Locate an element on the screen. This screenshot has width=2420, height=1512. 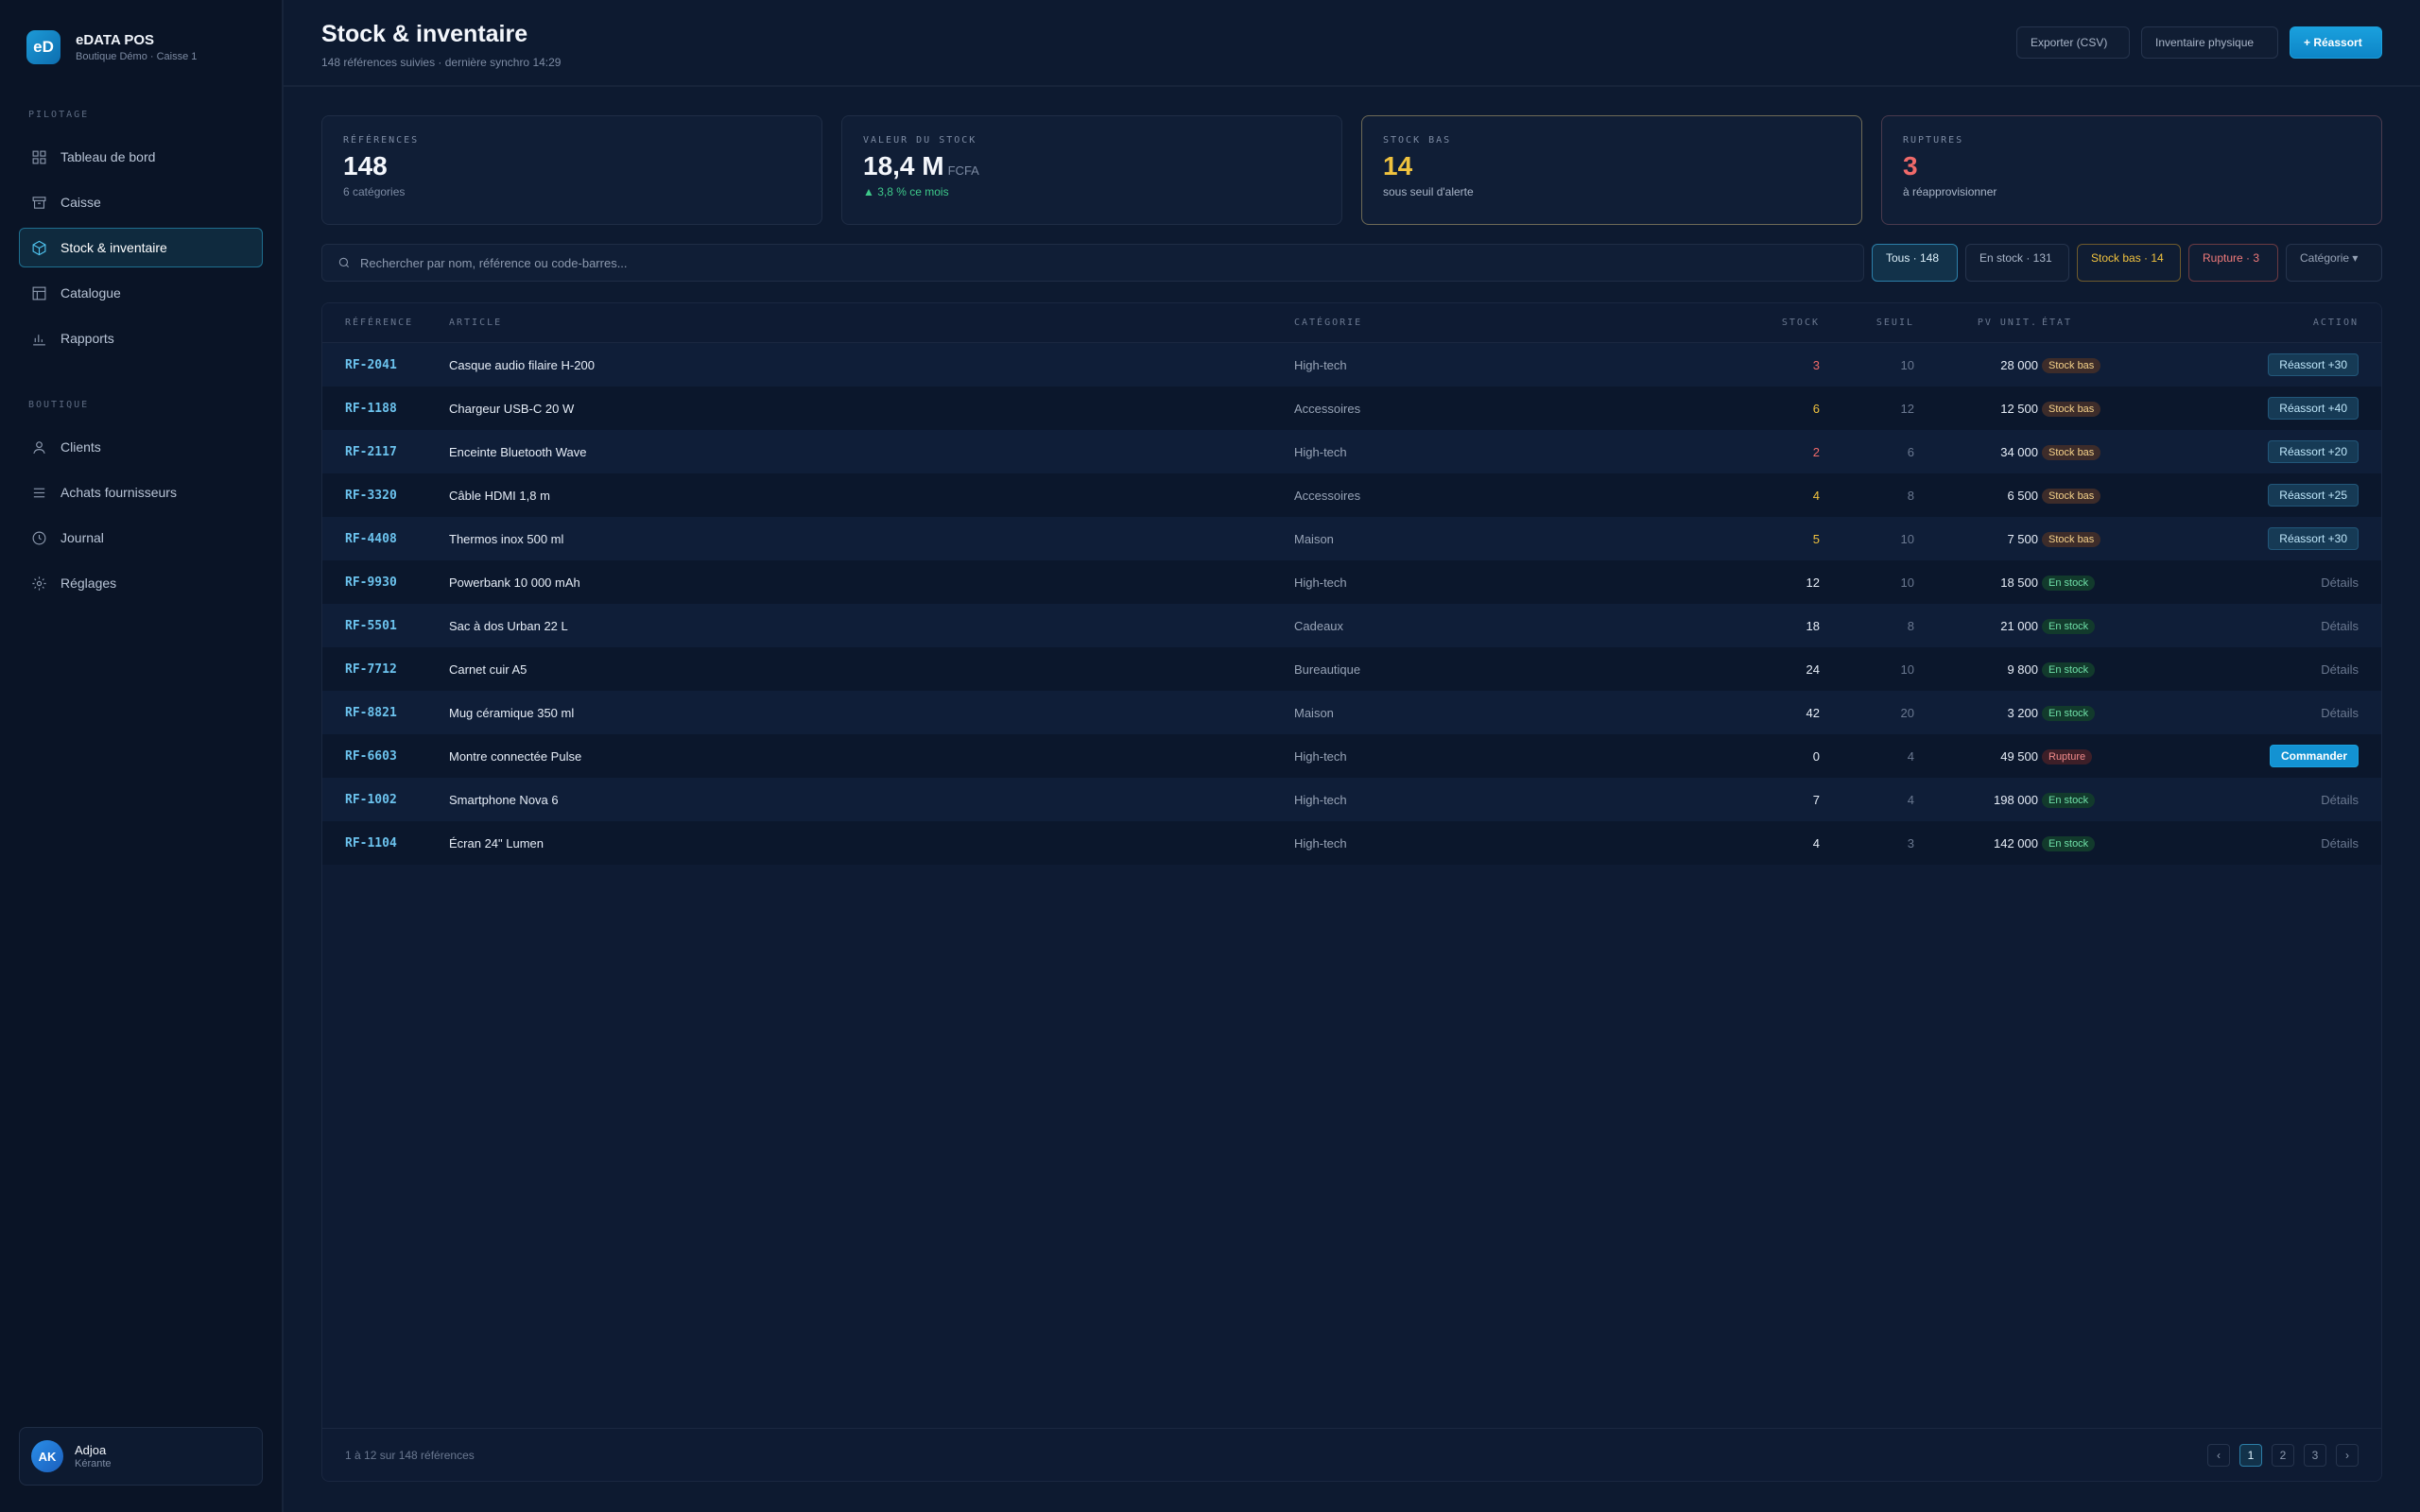
cell-ref: RF-5501 is located at coordinates (397, 626).